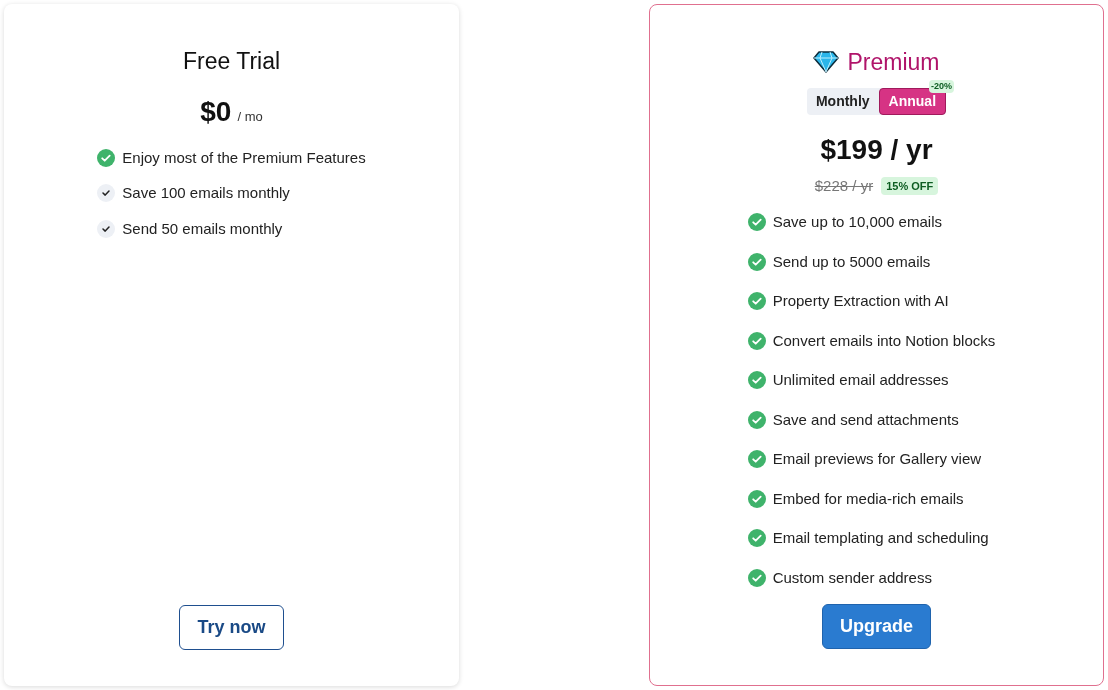  What do you see at coordinates (202, 228) in the screenshot?
I see `feature-text: Send 50 emails monthly` at bounding box center [202, 228].